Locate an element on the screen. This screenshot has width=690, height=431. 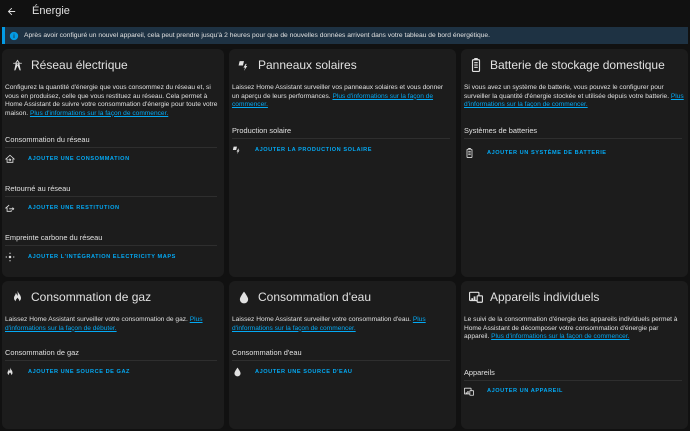
battery-card-title: Batterie de stockage domestique is located at coordinates (577, 65).